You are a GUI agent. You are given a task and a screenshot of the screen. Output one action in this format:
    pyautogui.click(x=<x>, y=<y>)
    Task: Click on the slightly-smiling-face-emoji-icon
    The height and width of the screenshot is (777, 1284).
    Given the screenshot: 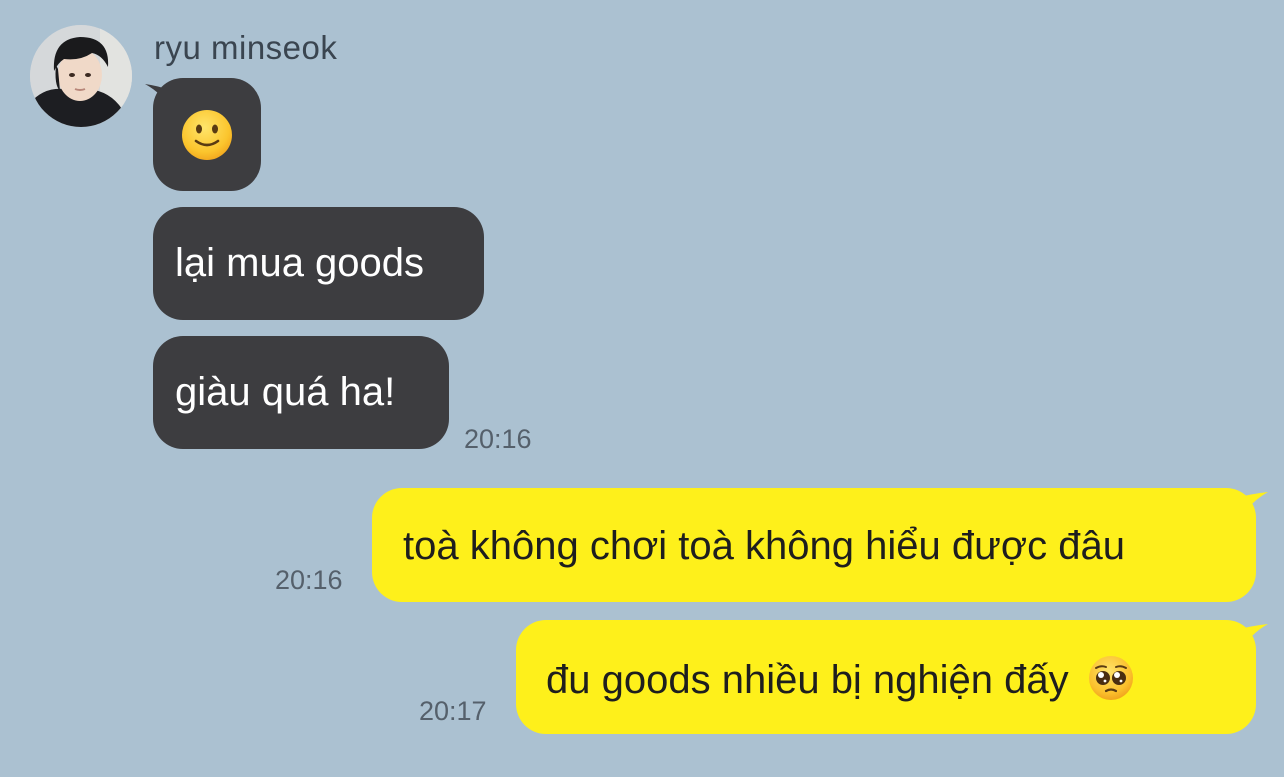 What is the action you would take?
    pyautogui.click(x=207, y=134)
    